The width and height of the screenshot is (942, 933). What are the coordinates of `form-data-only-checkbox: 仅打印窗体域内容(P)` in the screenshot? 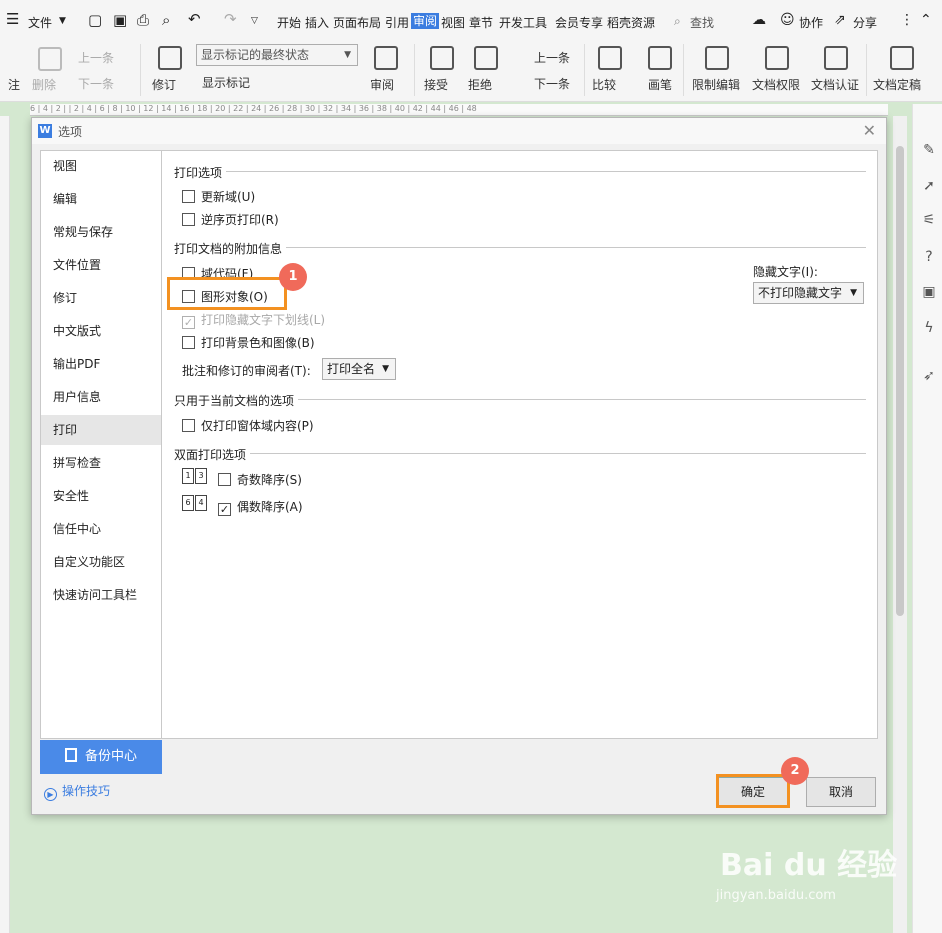 It's located at (248, 425).